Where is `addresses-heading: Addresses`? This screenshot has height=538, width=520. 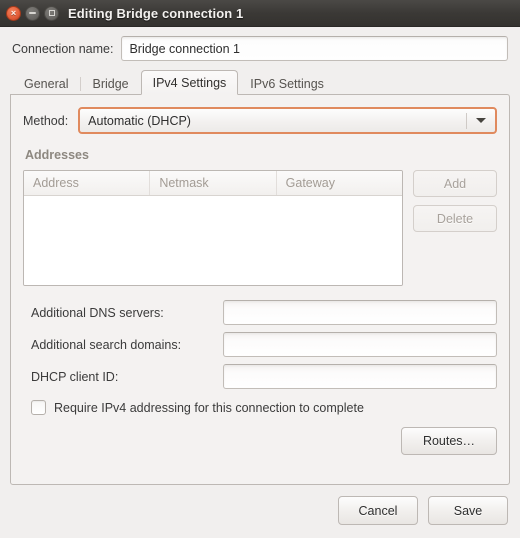
addresses-heading: Addresses is located at coordinates (57, 155).